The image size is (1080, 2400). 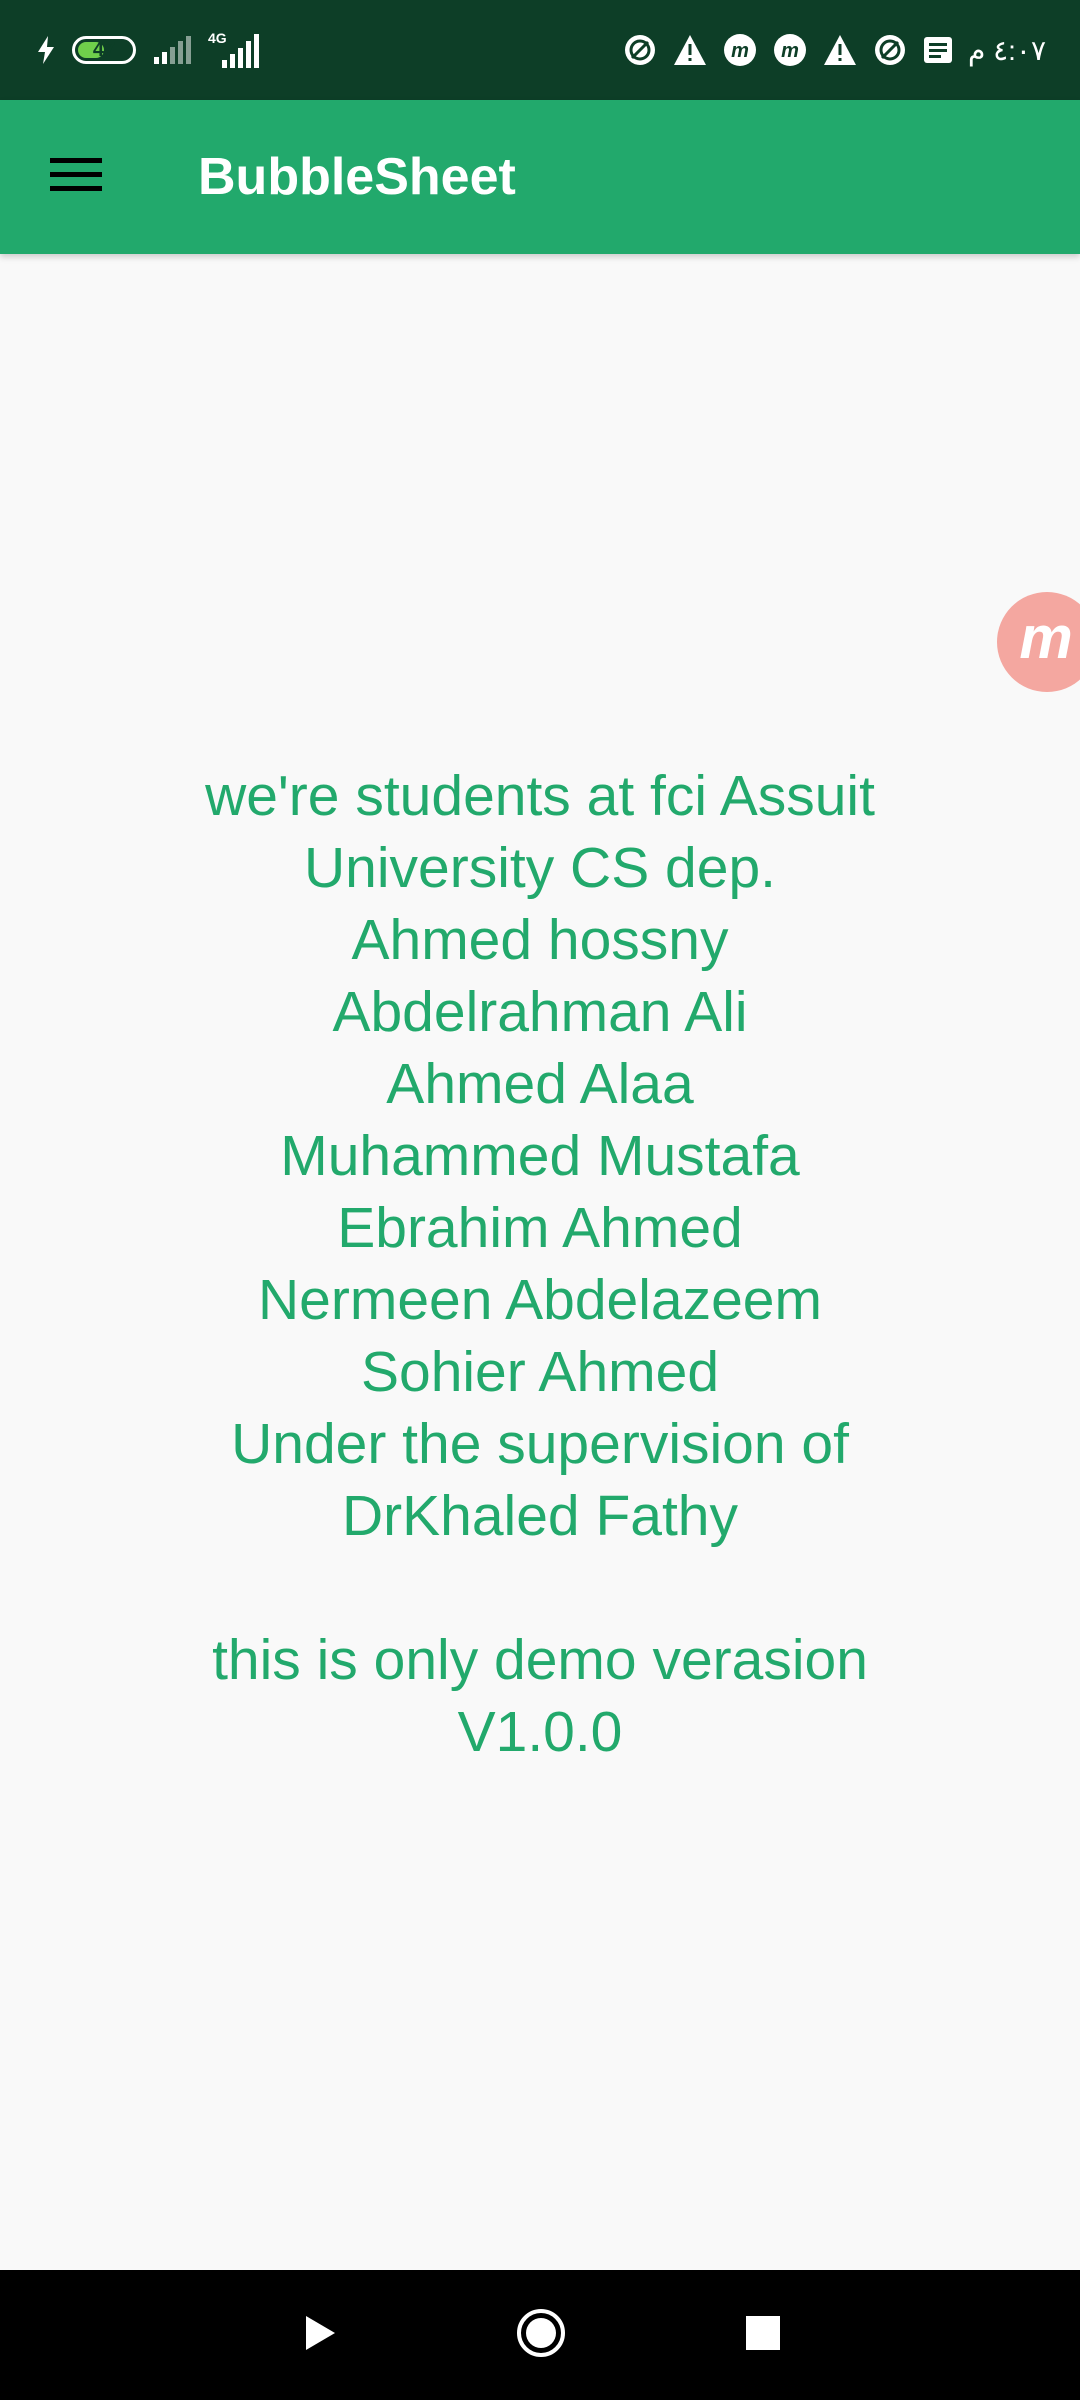 I want to click on team-member-name: Nermeen Abdelazeem, so click(x=540, y=1300).